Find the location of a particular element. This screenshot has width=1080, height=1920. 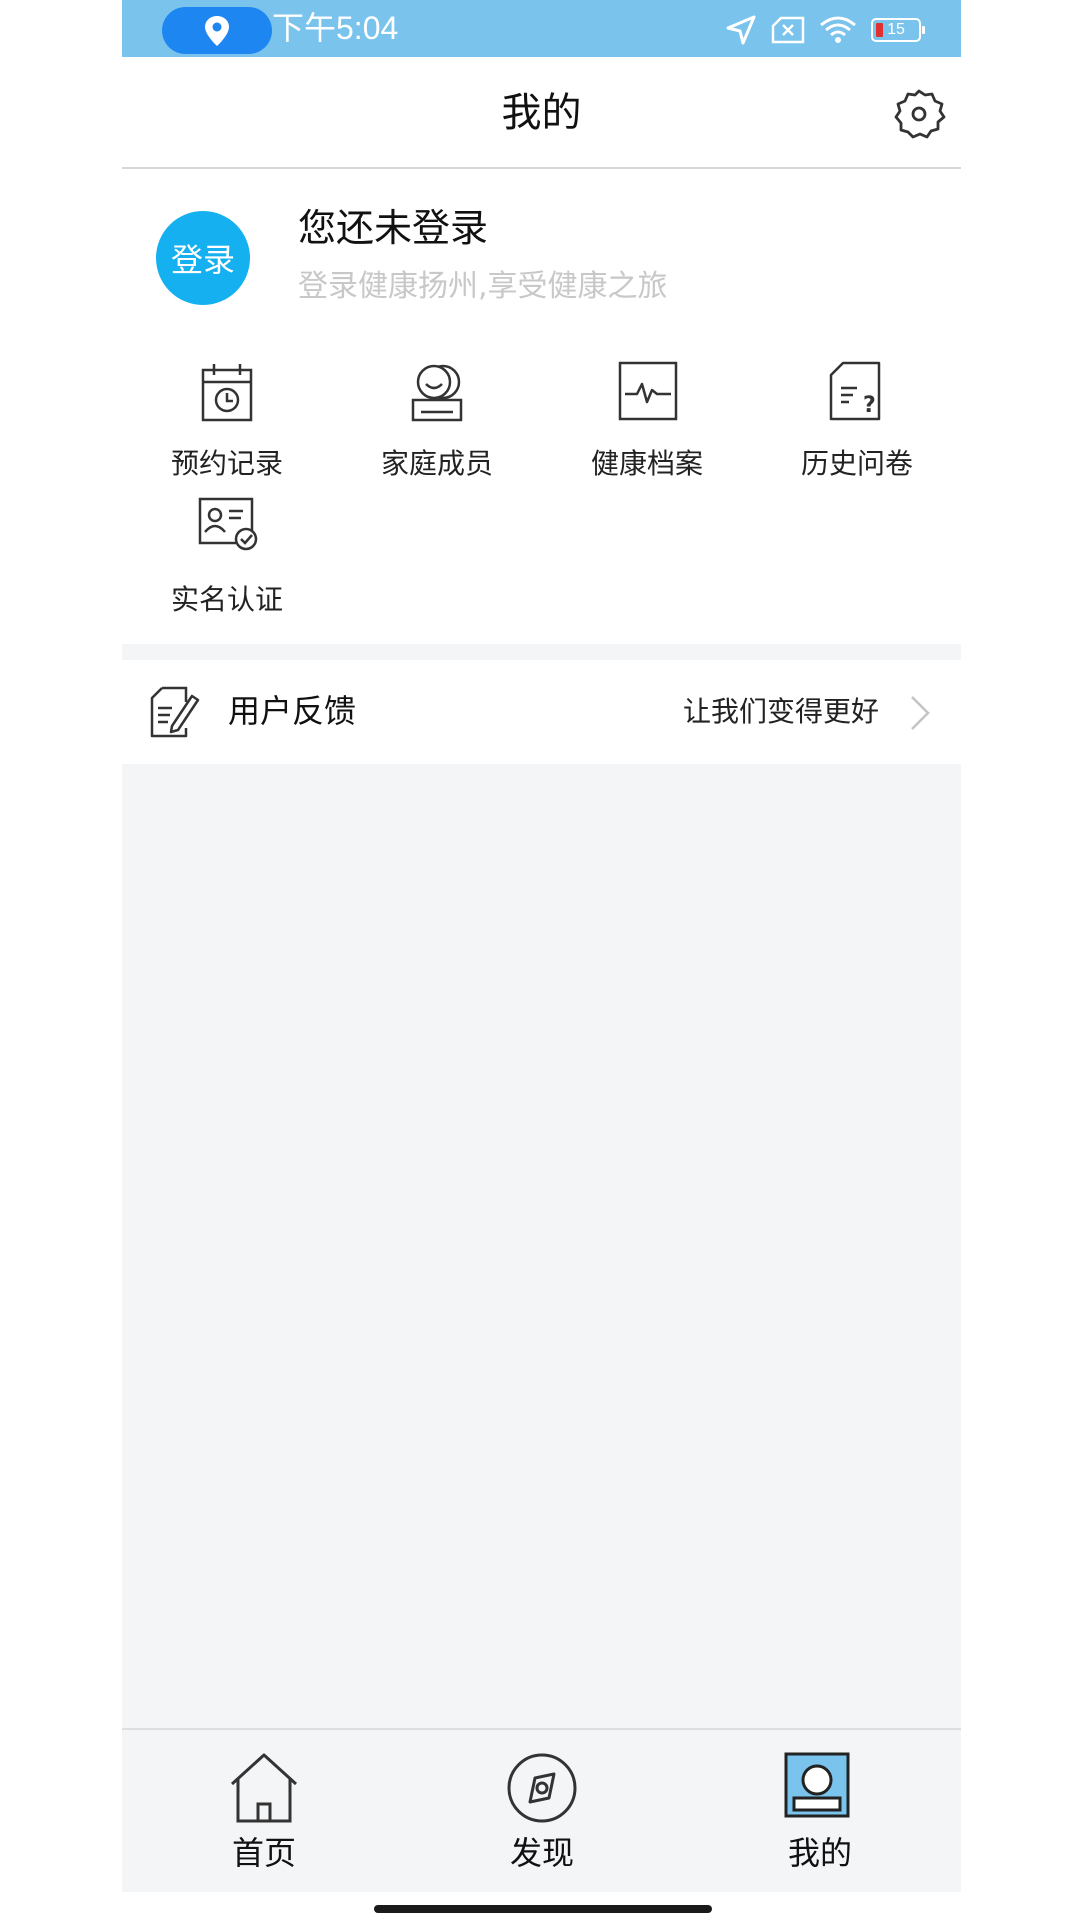

questionnaire-icon: ? is located at coordinates (855, 391).